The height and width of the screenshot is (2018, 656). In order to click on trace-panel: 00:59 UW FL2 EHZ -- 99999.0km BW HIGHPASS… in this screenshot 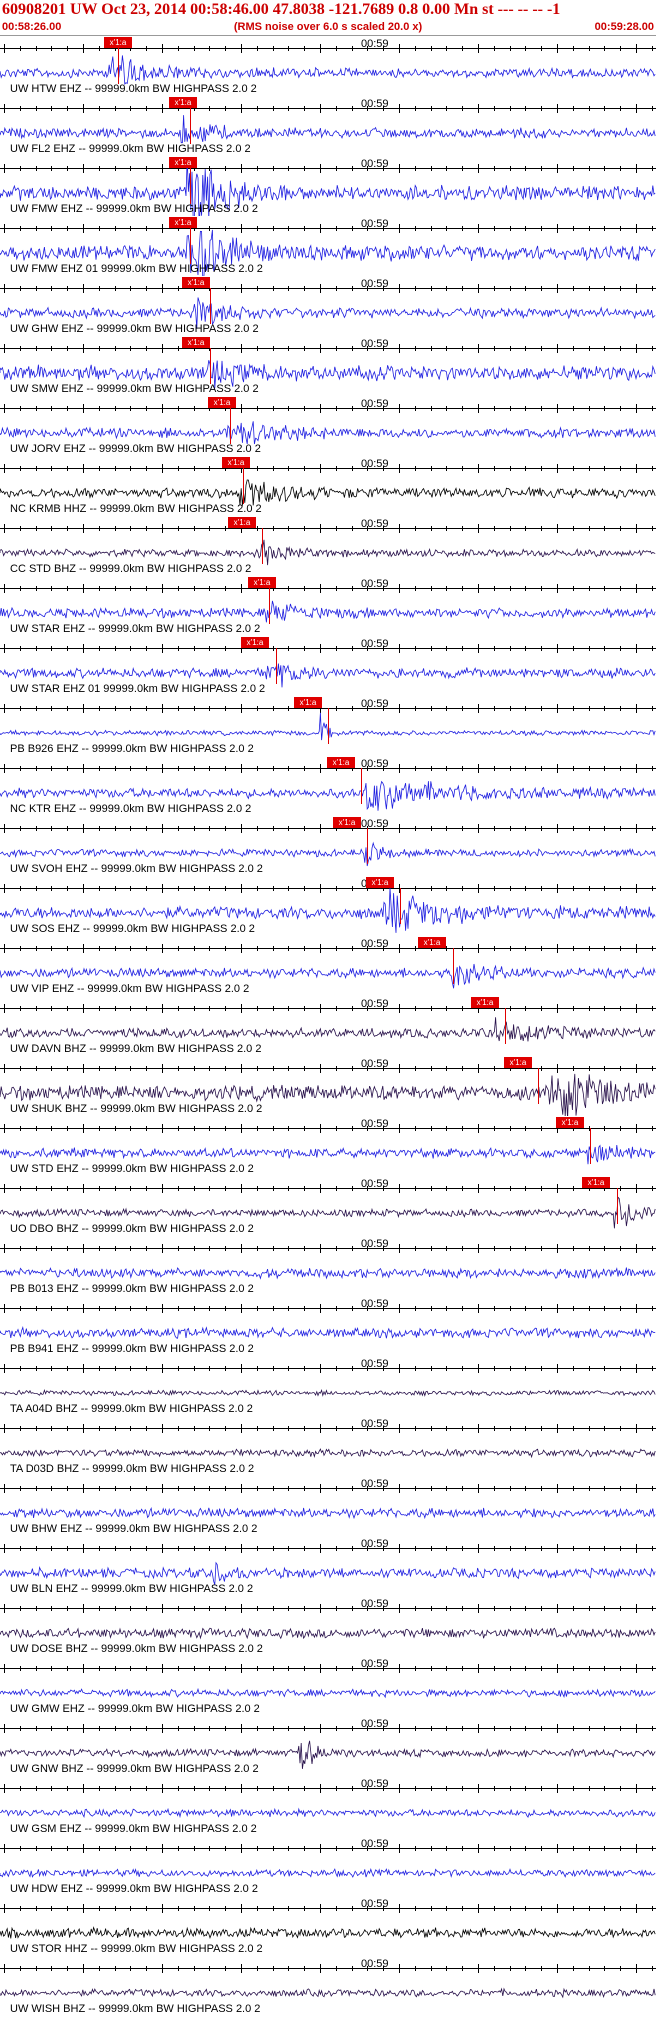, I will do `click(328, 126)`.